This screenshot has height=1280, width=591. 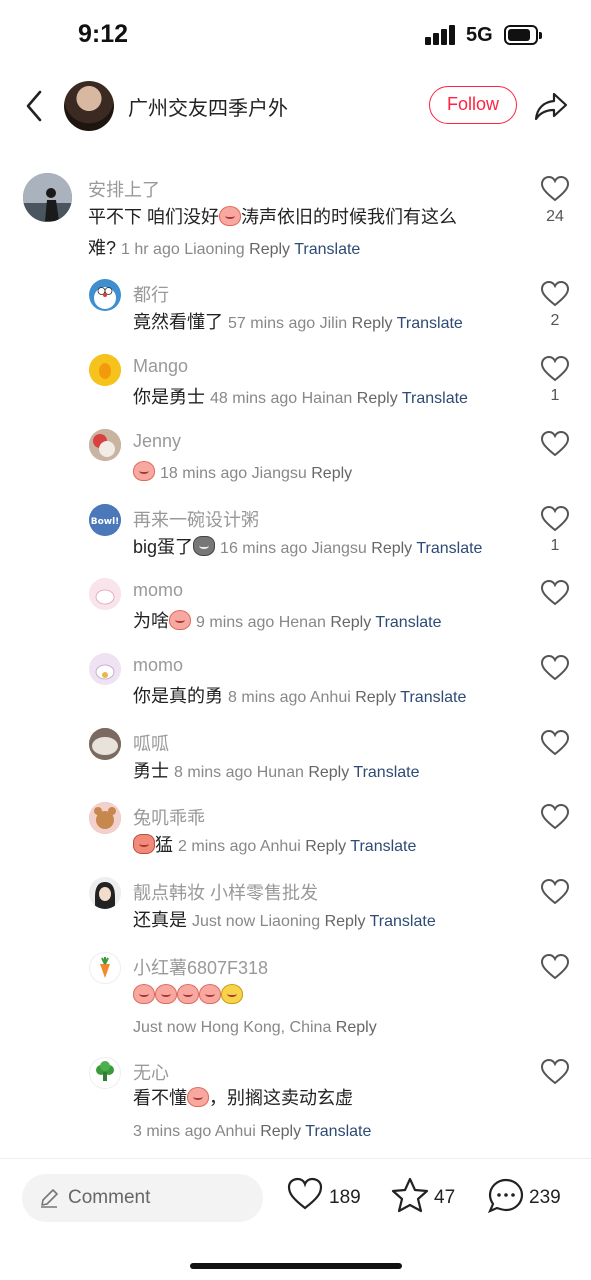 I want to click on comment-meta: 1 hr ago Liaoning, so click(x=183, y=249).